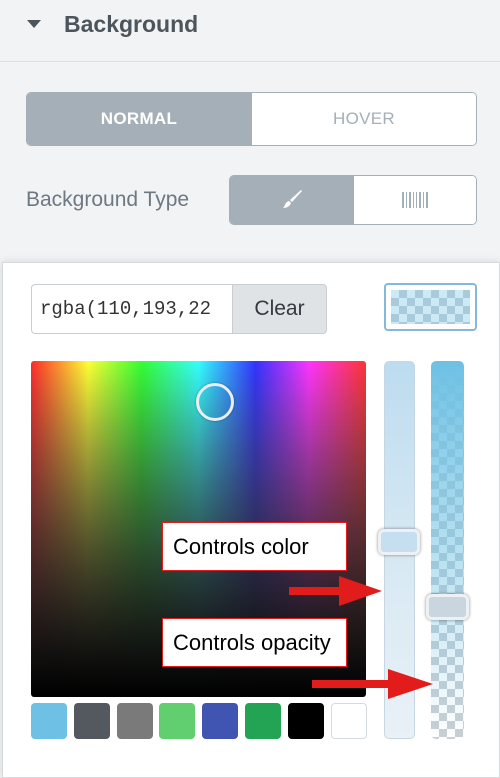  I want to click on opacity-slider, so click(447, 550).